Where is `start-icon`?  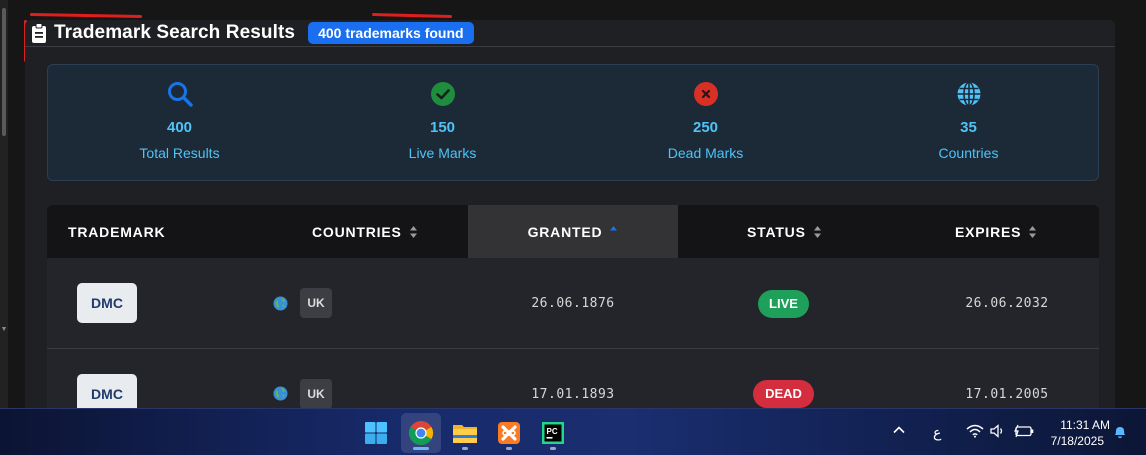 start-icon is located at coordinates (376, 433).